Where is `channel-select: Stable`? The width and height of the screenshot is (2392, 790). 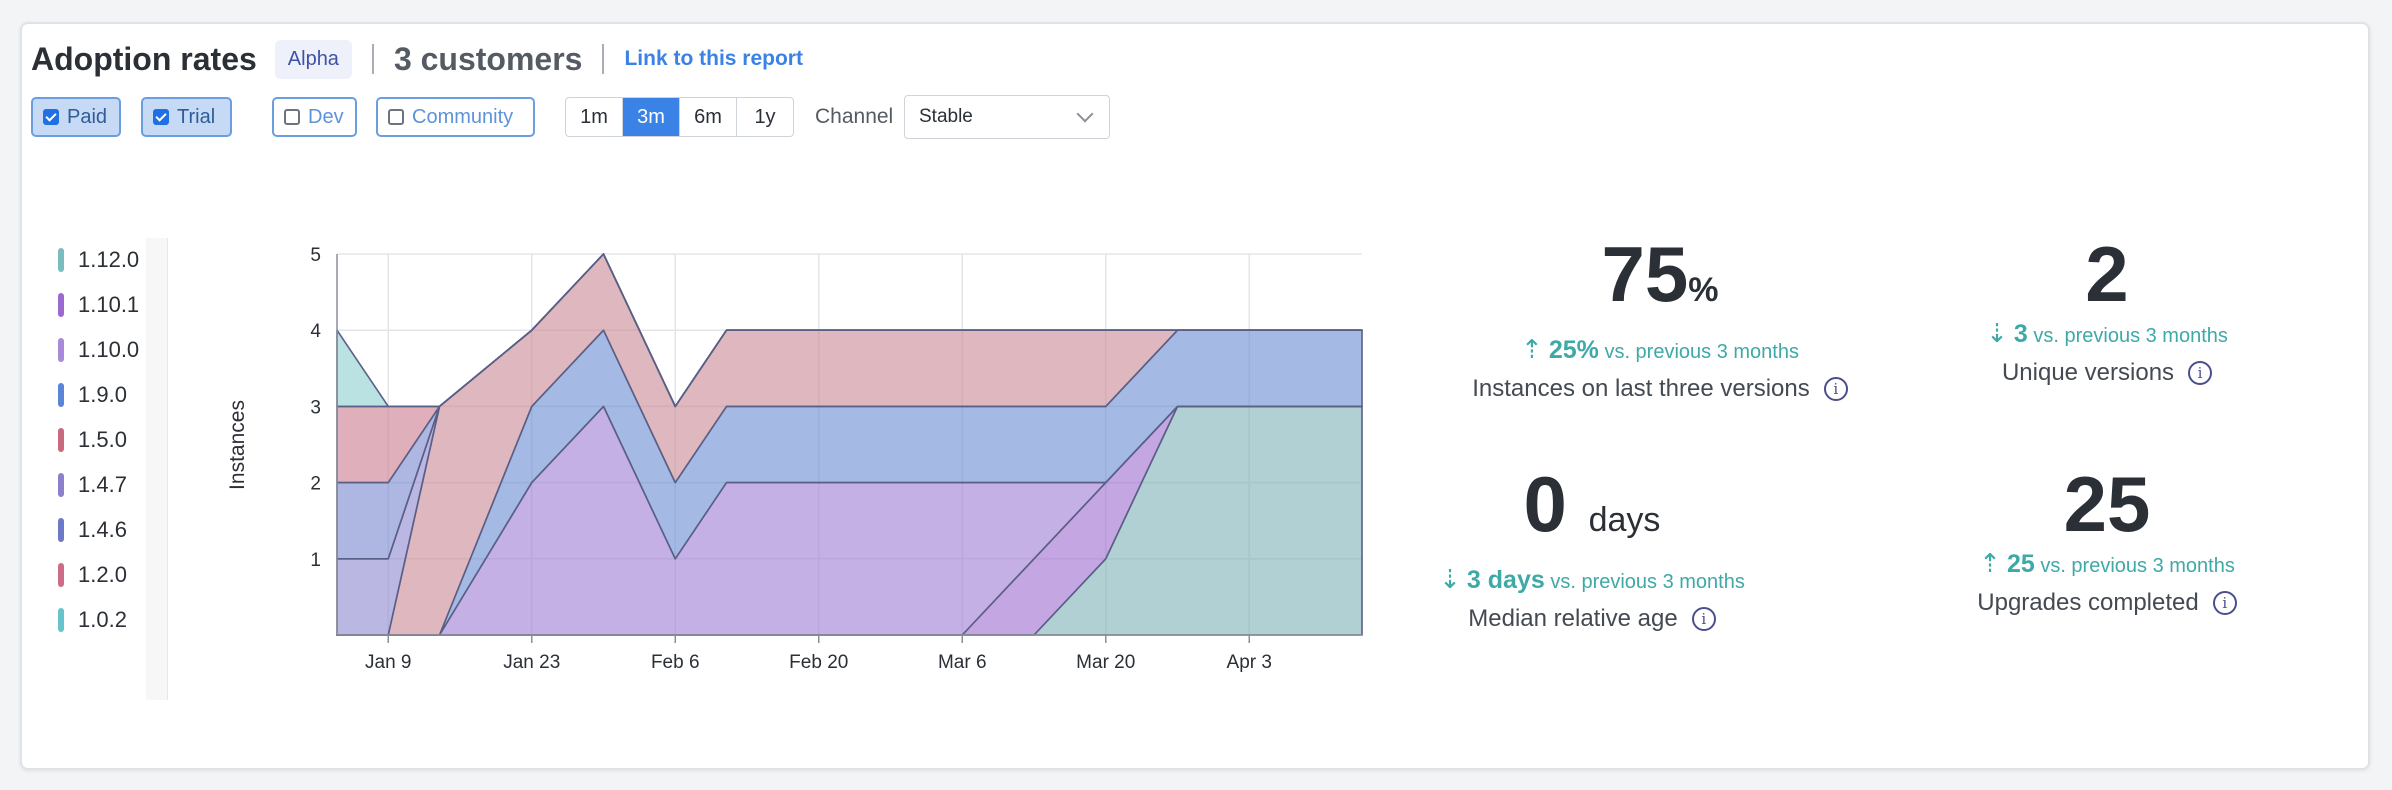
channel-select: Stable is located at coordinates (1007, 117).